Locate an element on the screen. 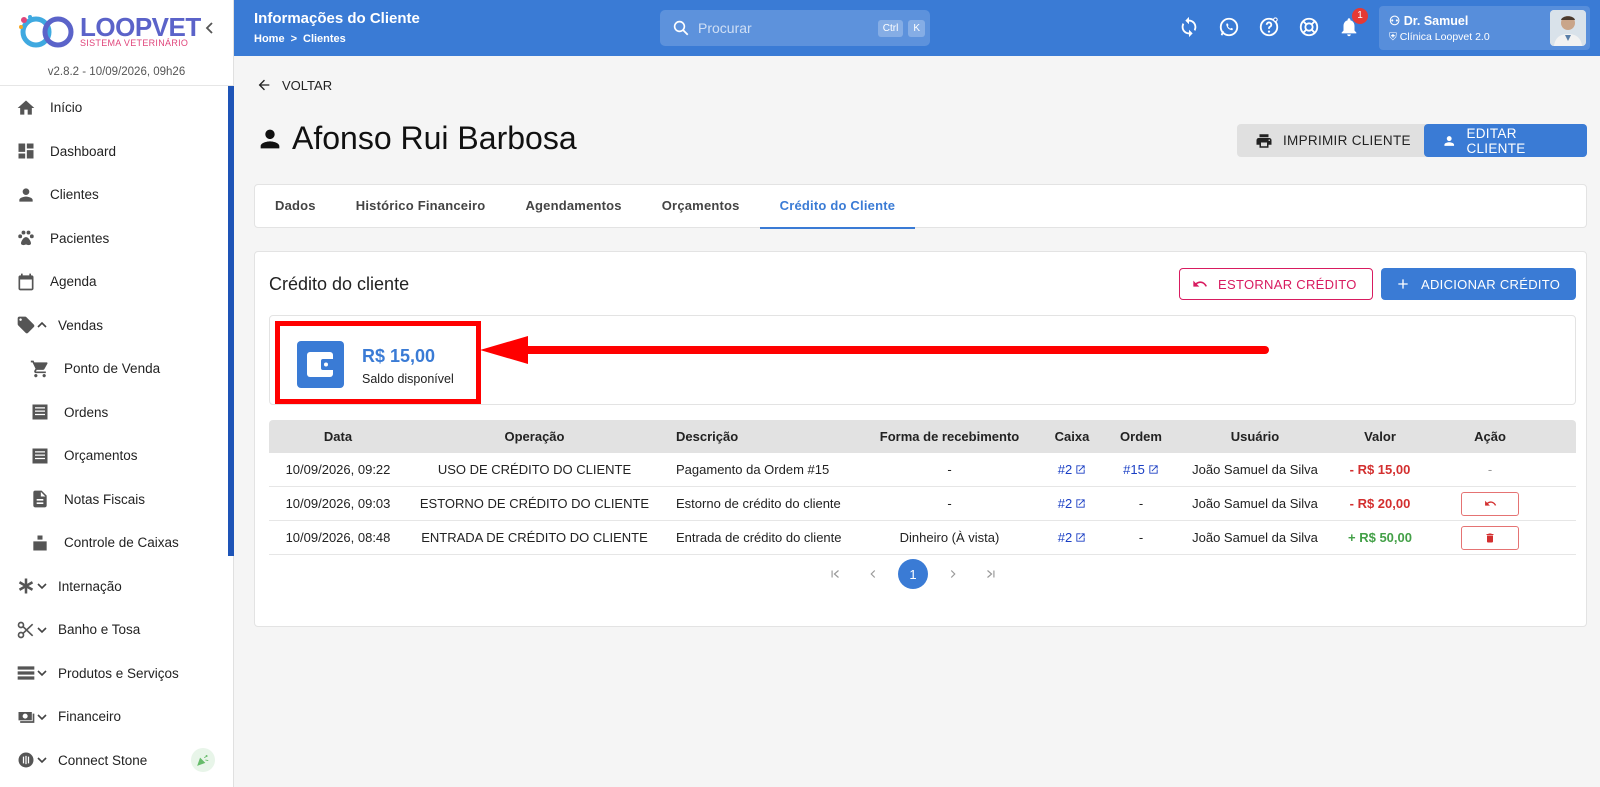  sidebar-item-ordens: Ordens is located at coordinates (116, 413).